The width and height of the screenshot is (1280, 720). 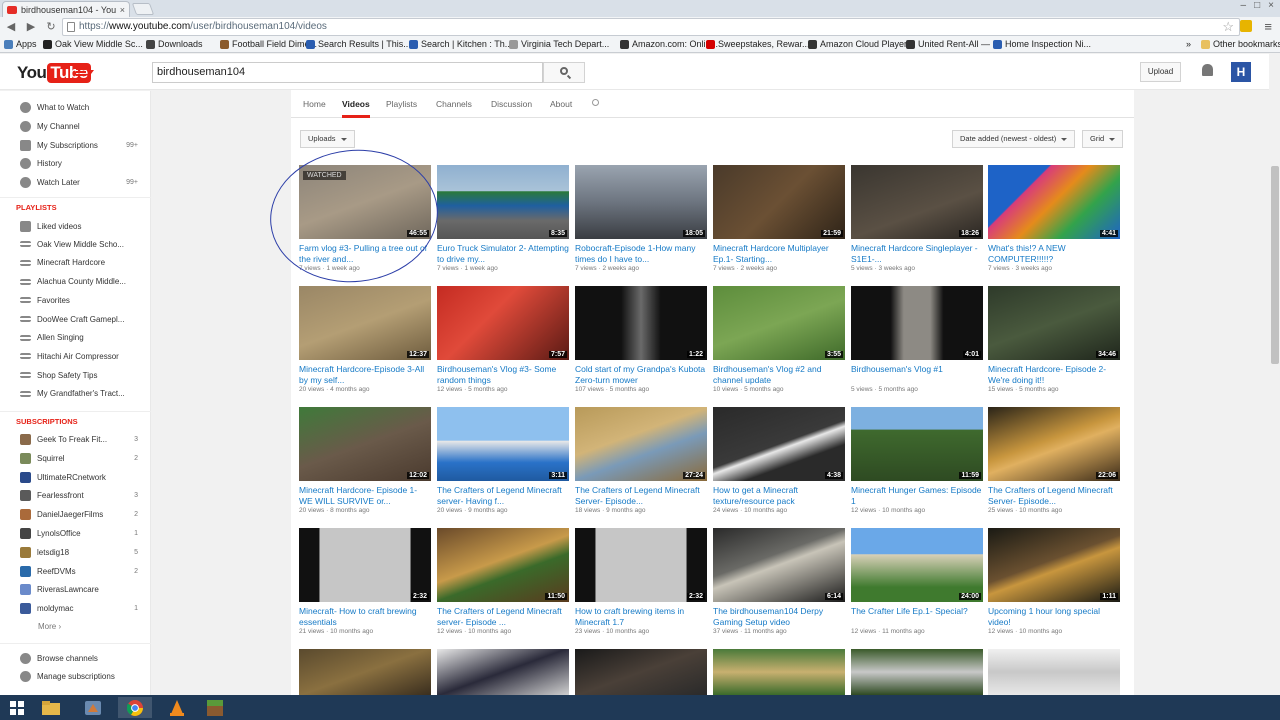 What do you see at coordinates (1244, 5) in the screenshot?
I see `minimize-button: –` at bounding box center [1244, 5].